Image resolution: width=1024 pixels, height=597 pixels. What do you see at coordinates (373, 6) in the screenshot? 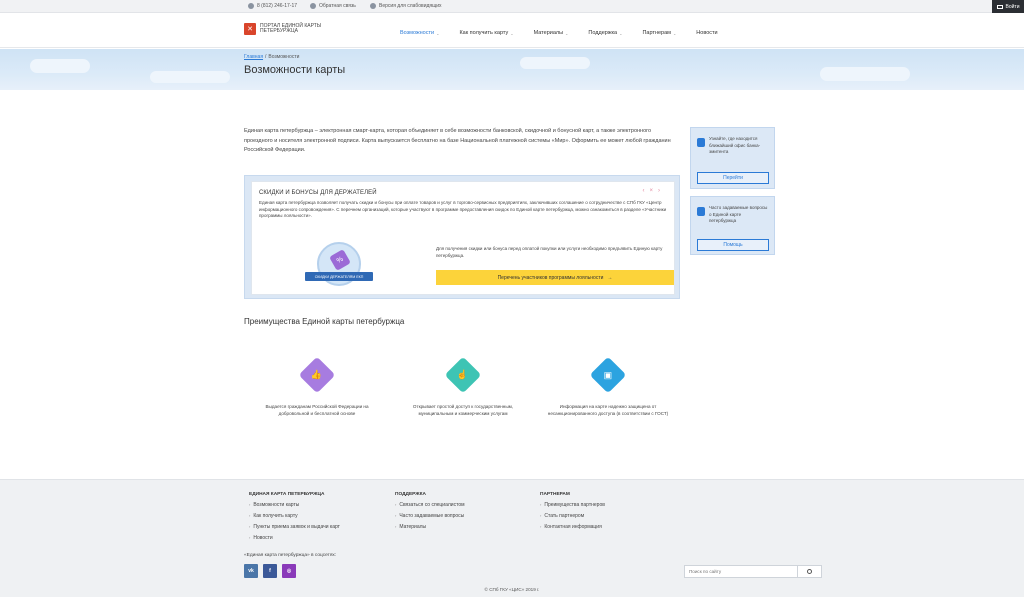
I see `eye-icon` at bounding box center [373, 6].